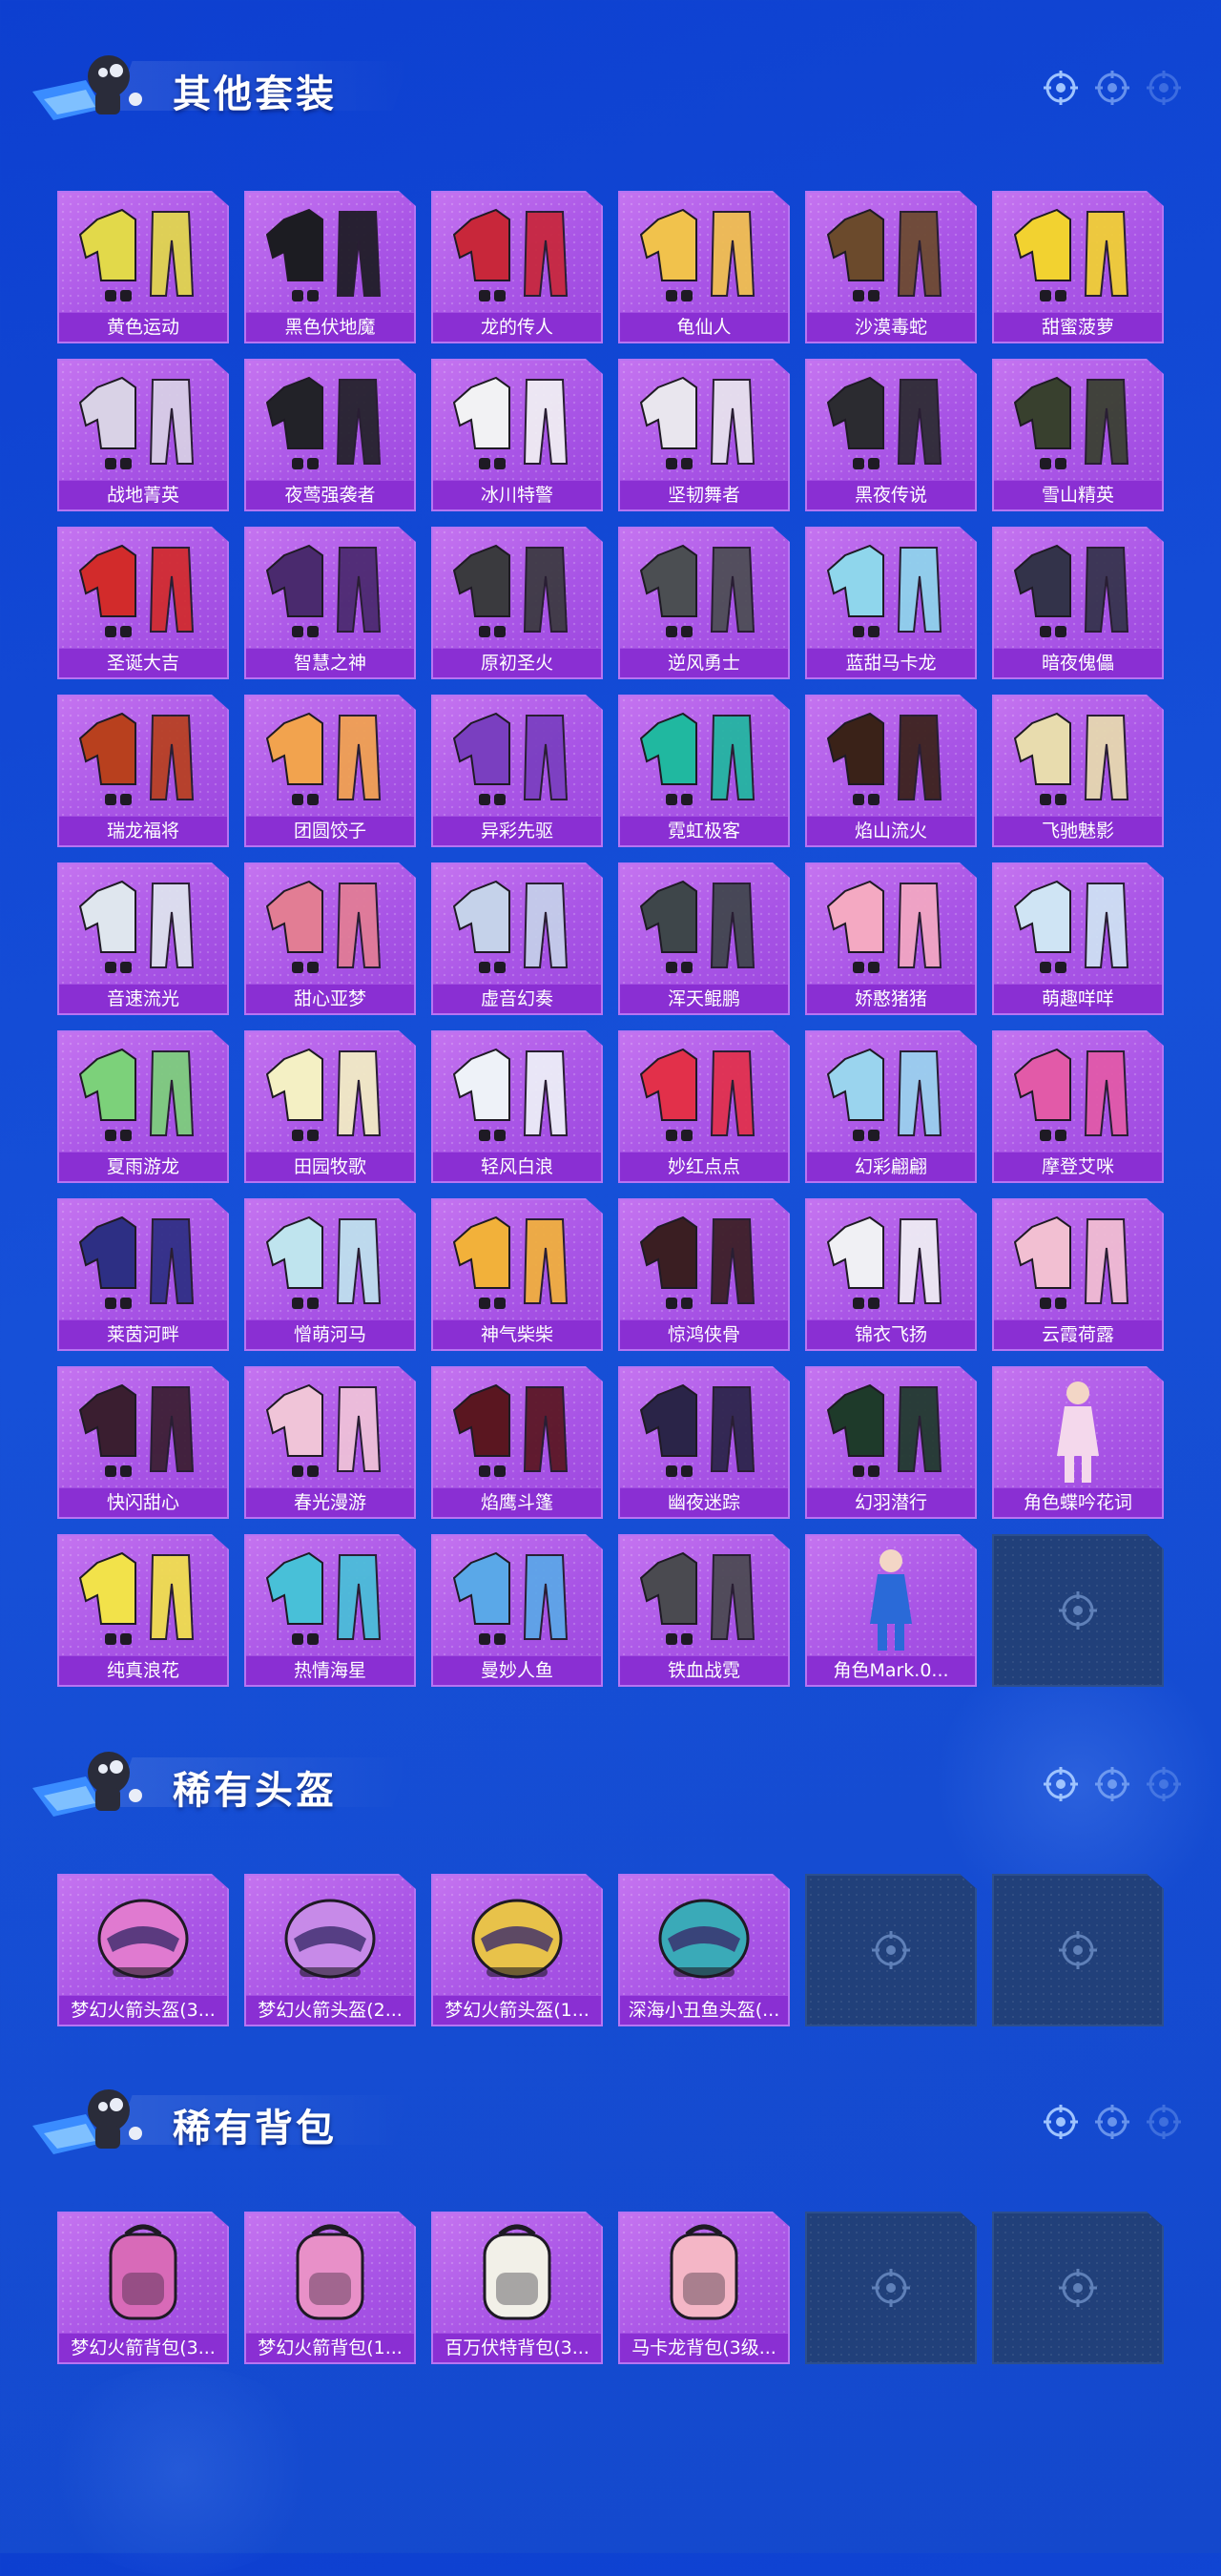 This screenshot has width=1221, height=2576. What do you see at coordinates (704, 1274) in the screenshot?
I see `item-card: 惊鸿侠骨` at bounding box center [704, 1274].